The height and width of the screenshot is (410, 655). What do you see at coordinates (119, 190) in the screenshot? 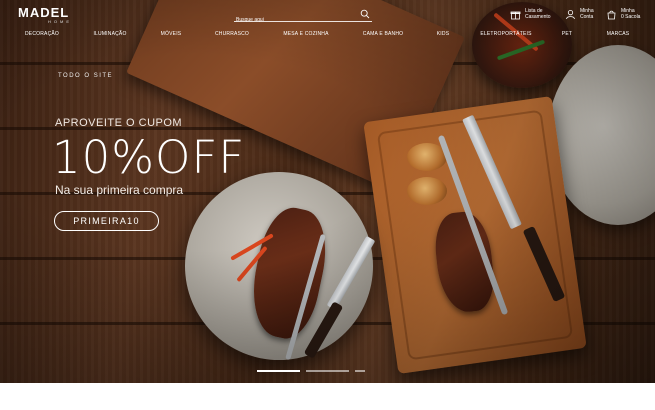
I see `promo-subtitle: Na sua primeira compra` at bounding box center [119, 190].